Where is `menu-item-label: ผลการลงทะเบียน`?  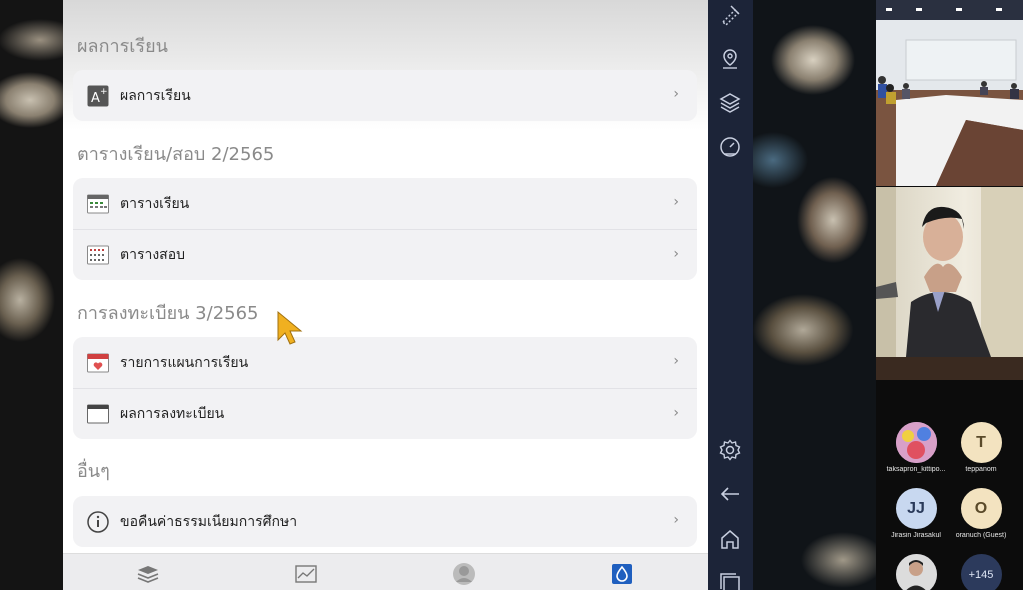 menu-item-label: ผลการลงทะเบียน is located at coordinates (172, 414).